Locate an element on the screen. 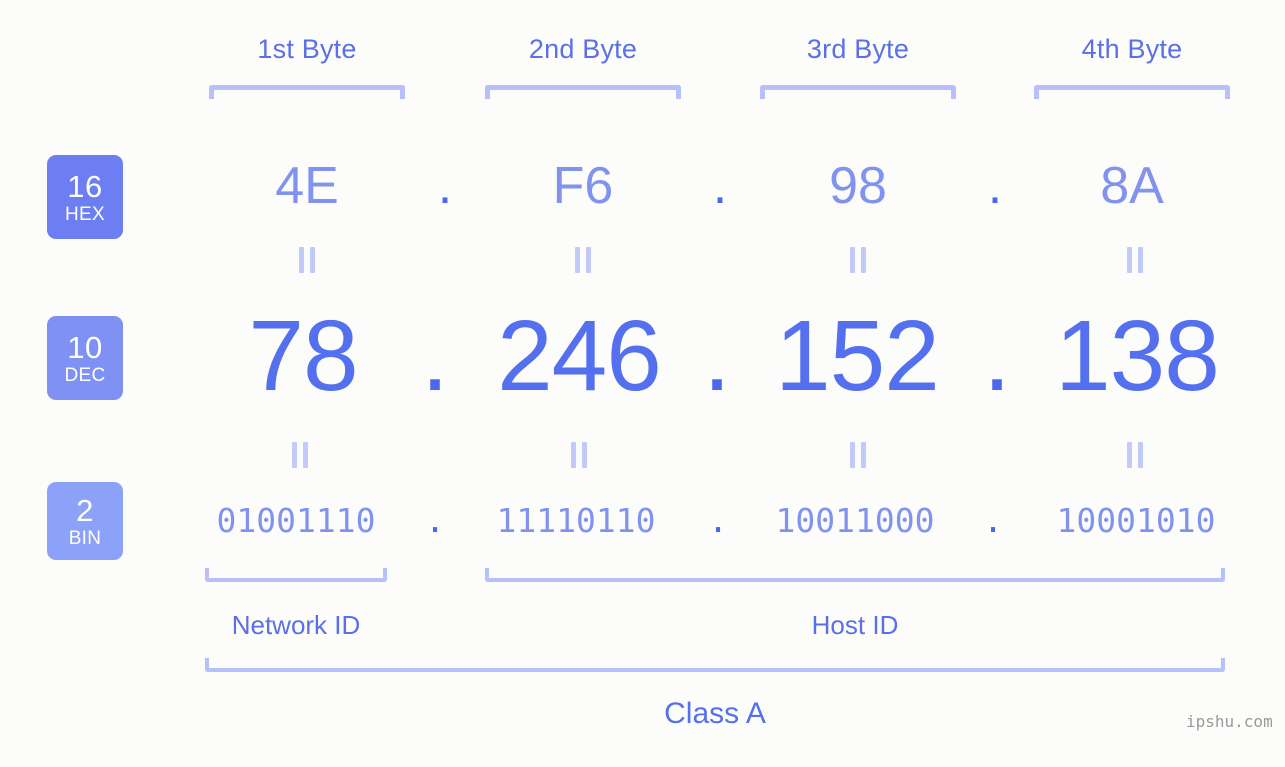 The image size is (1285, 767). dec-octet-1: 78 is located at coordinates (303, 356).